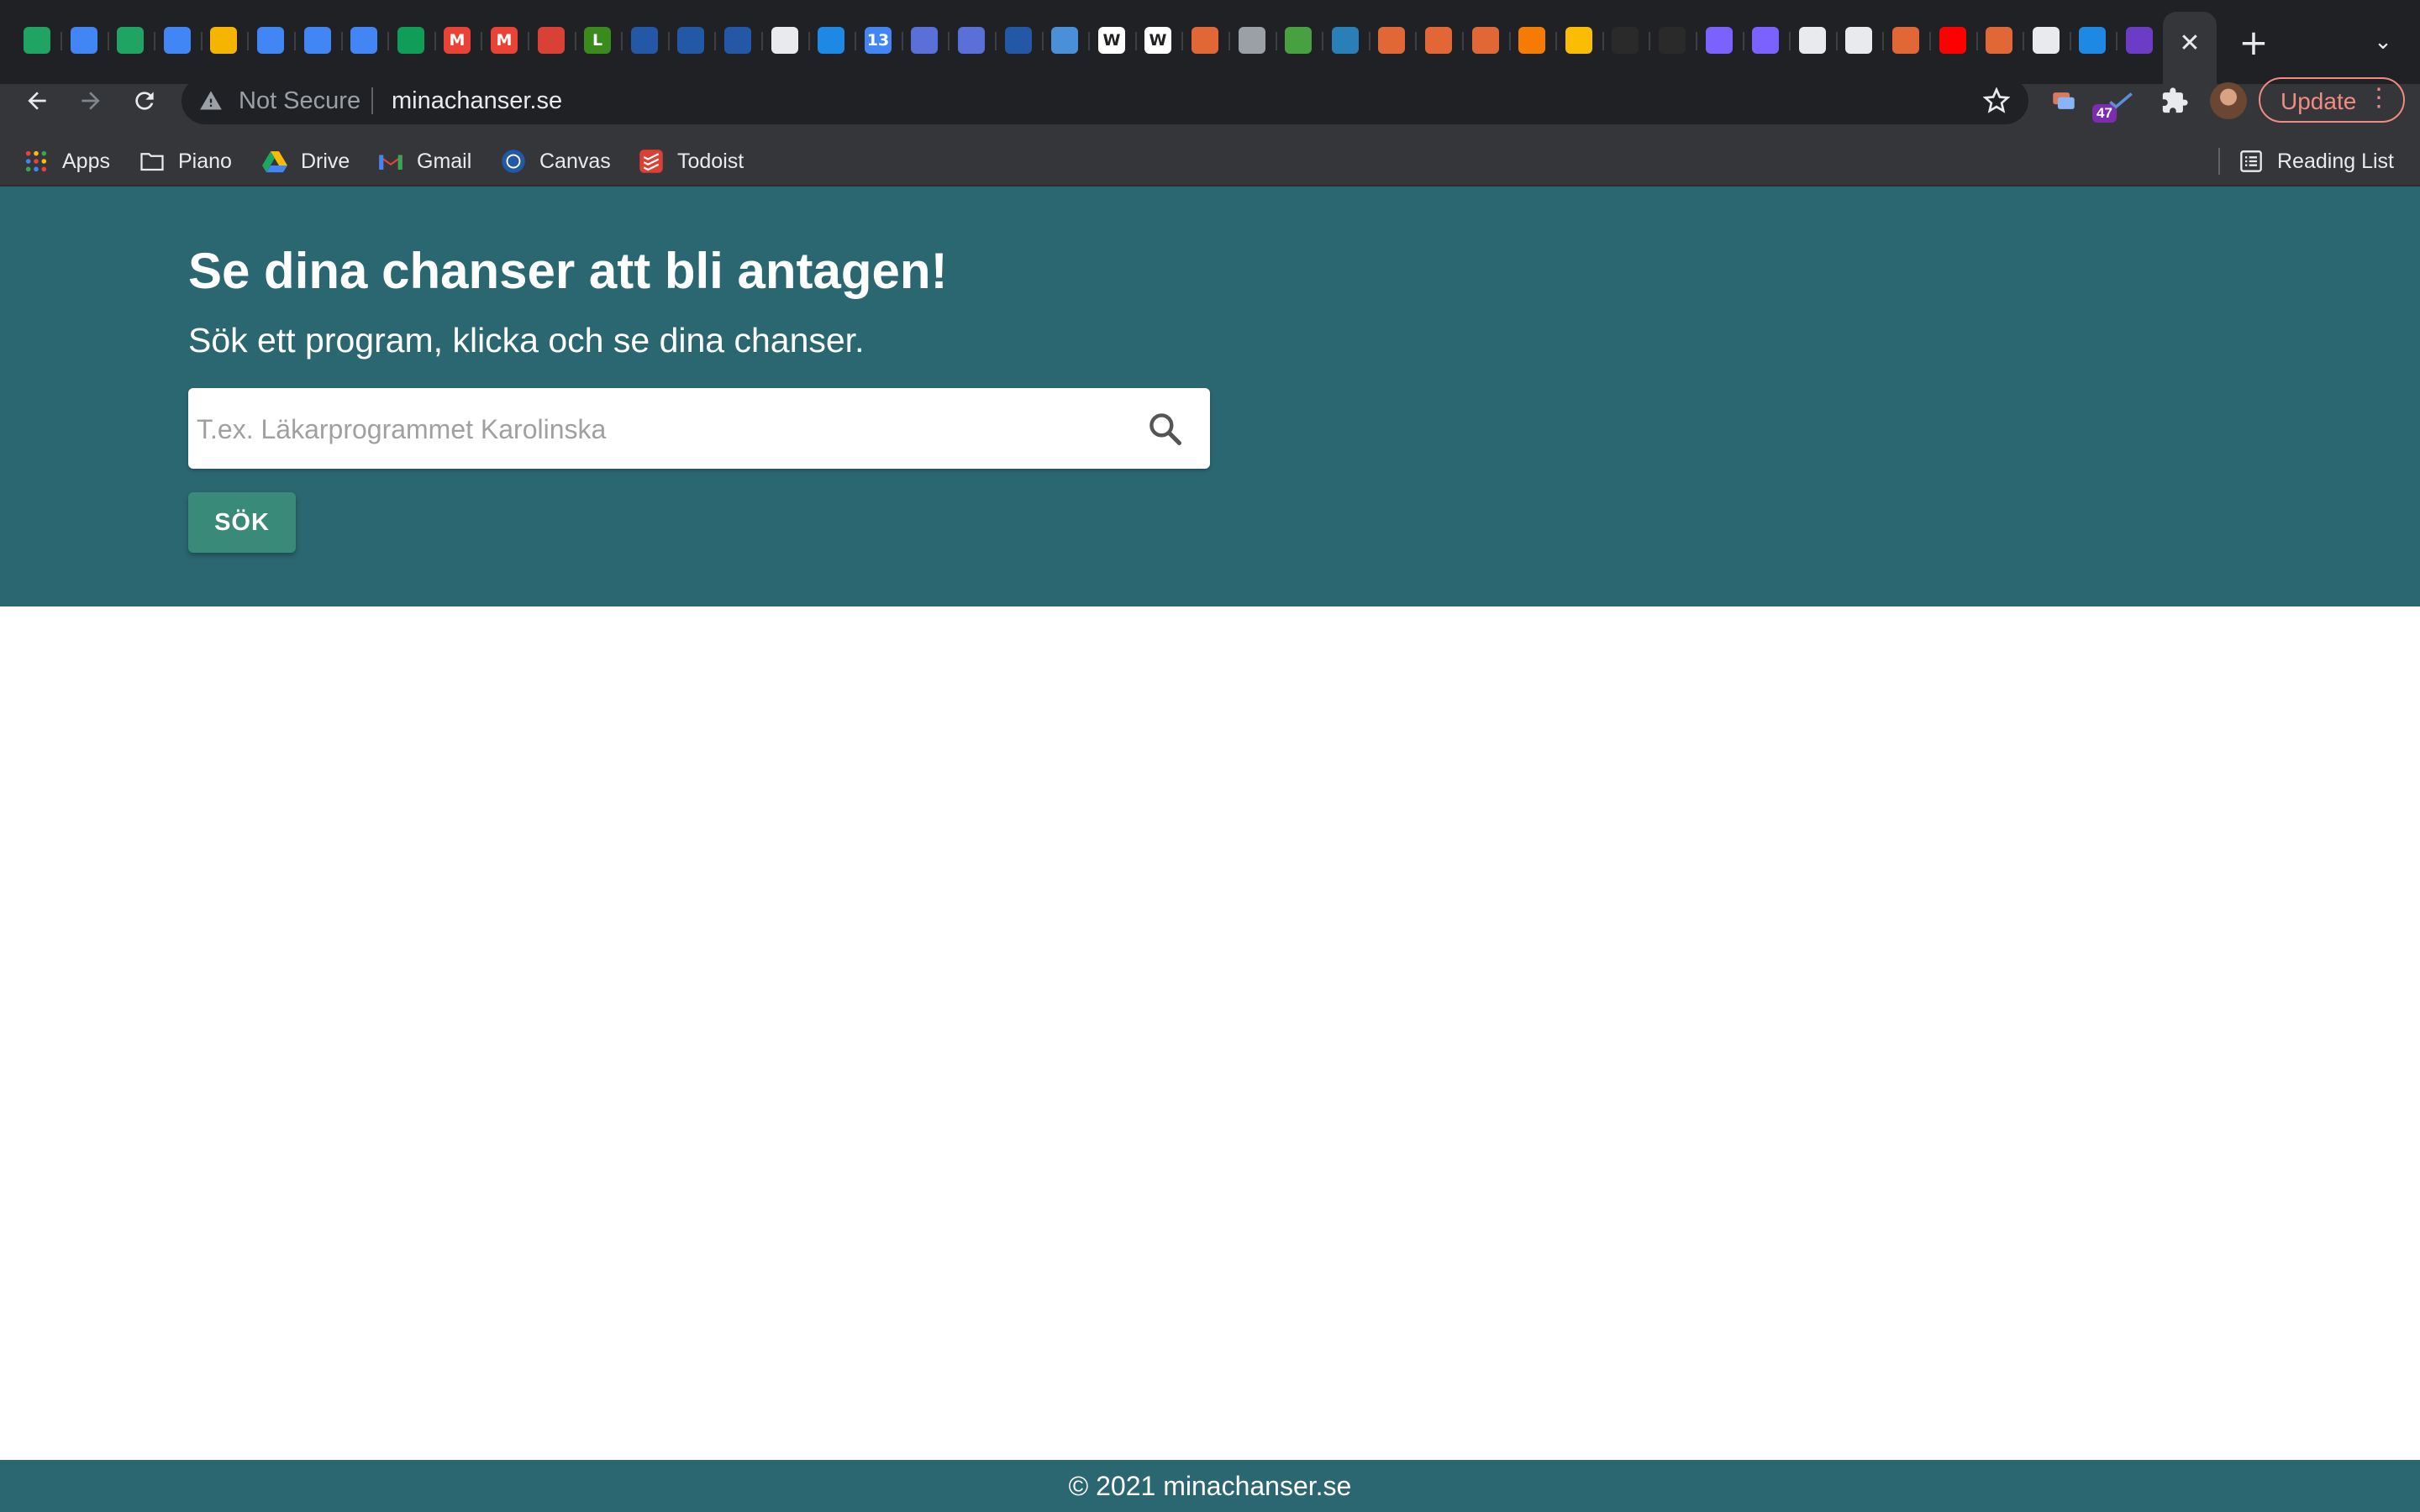 Image resolution: width=2420 pixels, height=1512 pixels. I want to click on forward-arrow-icon, so click(91, 101).